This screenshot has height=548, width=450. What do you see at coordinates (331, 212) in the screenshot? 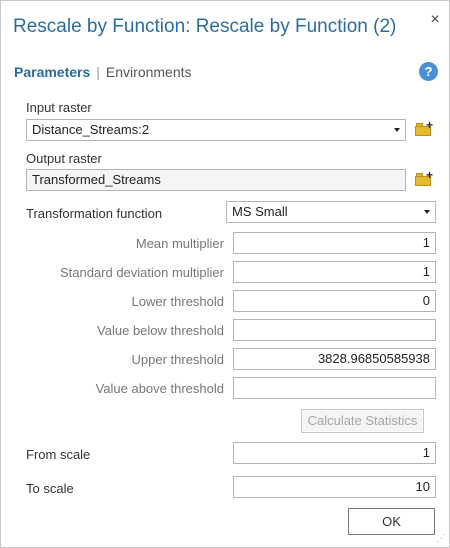
I see `transformation-select: MS Small` at bounding box center [331, 212].